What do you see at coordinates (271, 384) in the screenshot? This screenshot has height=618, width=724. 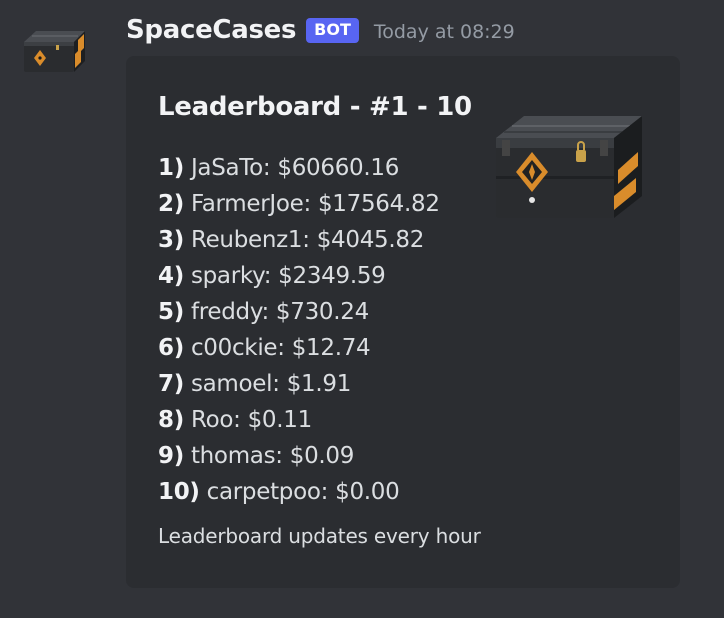 I see `entry-text: samoel: $1.91` at bounding box center [271, 384].